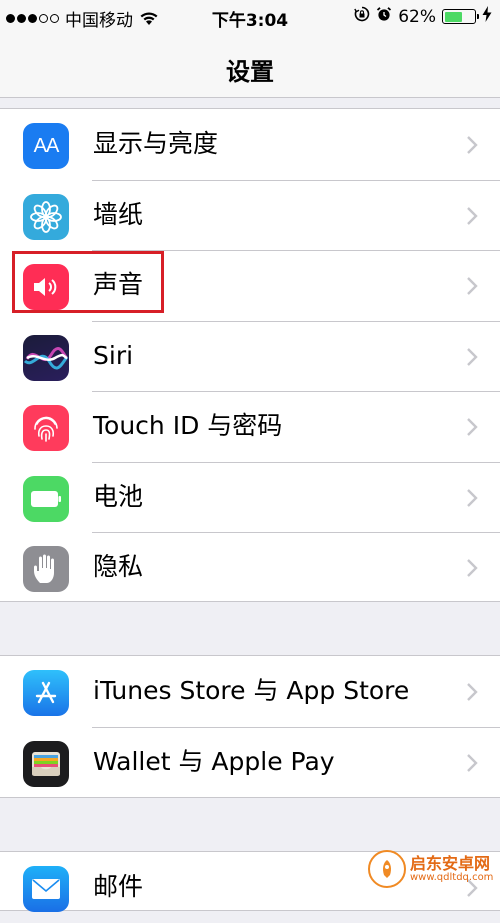  What do you see at coordinates (452, 878) in the screenshot?
I see `watermark-url: www.qdltdq.com` at bounding box center [452, 878].